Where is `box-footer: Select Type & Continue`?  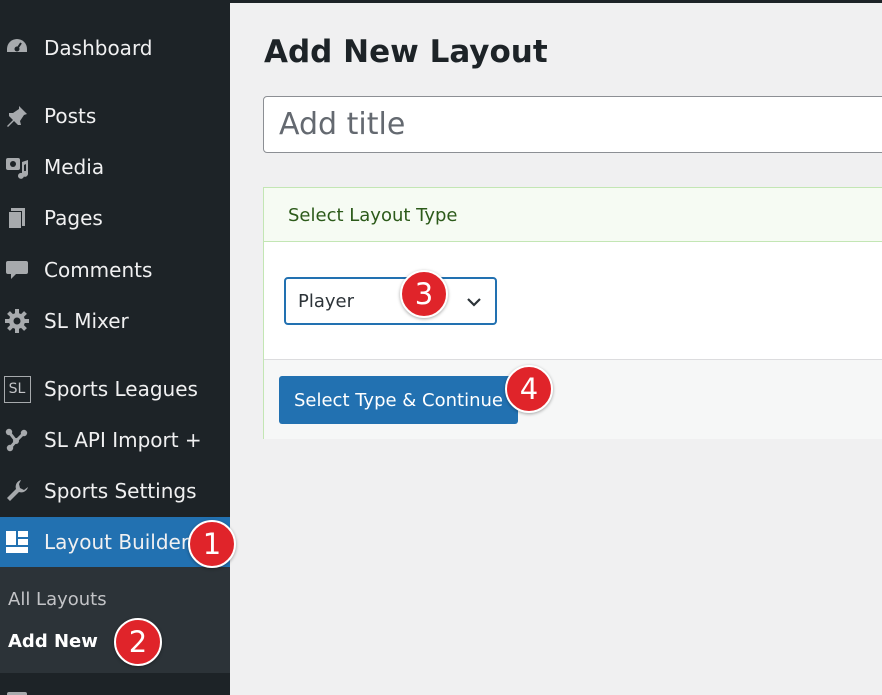
box-footer: Select Type & Continue is located at coordinates (573, 399).